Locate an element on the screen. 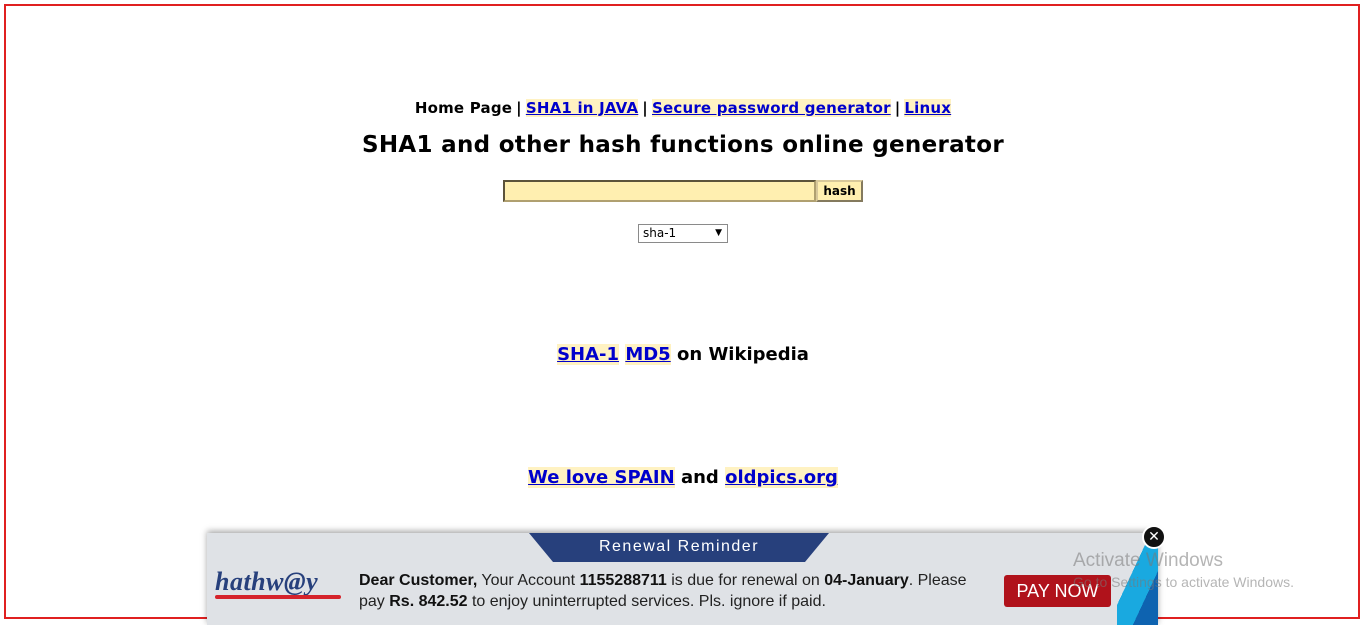 Image resolution: width=1366 pixels, height=625 pixels. link-md5-wikipedia: MD5 is located at coordinates (648, 354).